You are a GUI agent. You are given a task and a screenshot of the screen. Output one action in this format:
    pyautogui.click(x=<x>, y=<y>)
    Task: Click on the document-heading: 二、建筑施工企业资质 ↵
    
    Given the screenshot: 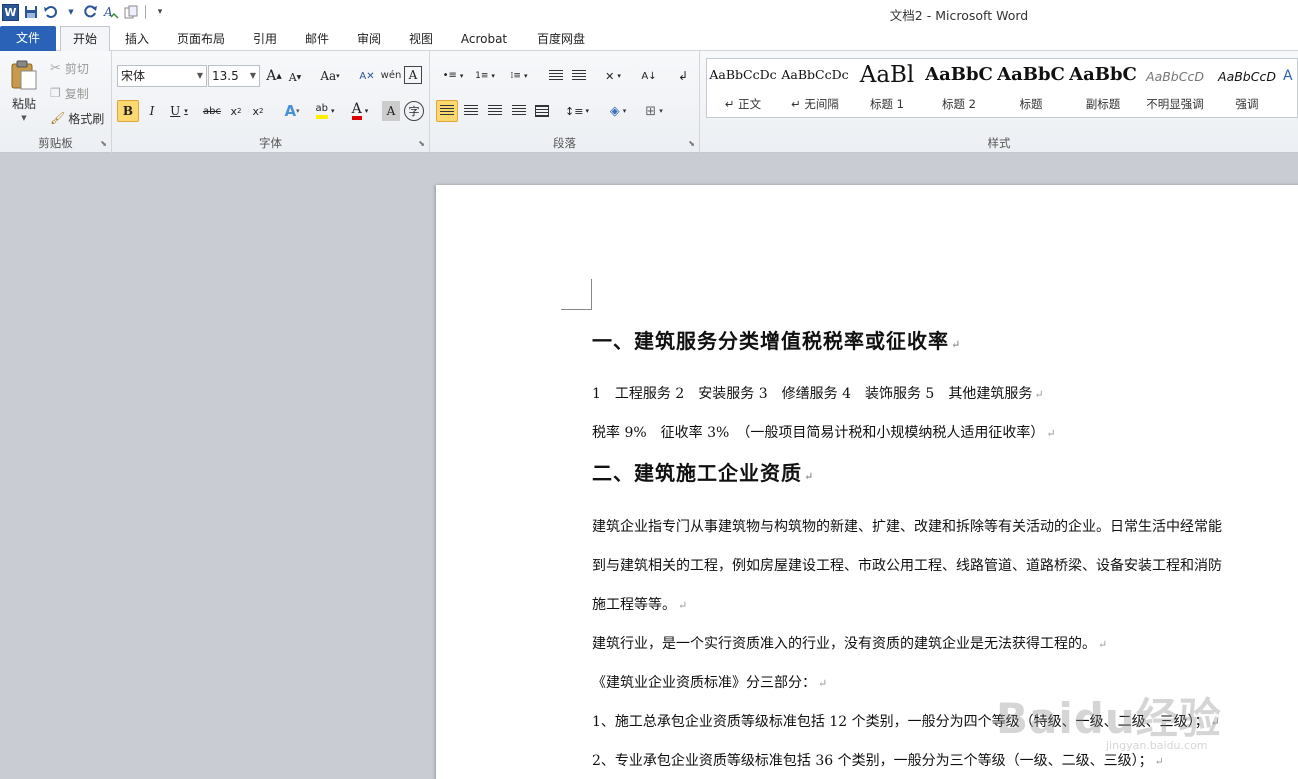 What is the action you would take?
    pyautogui.click(x=703, y=471)
    